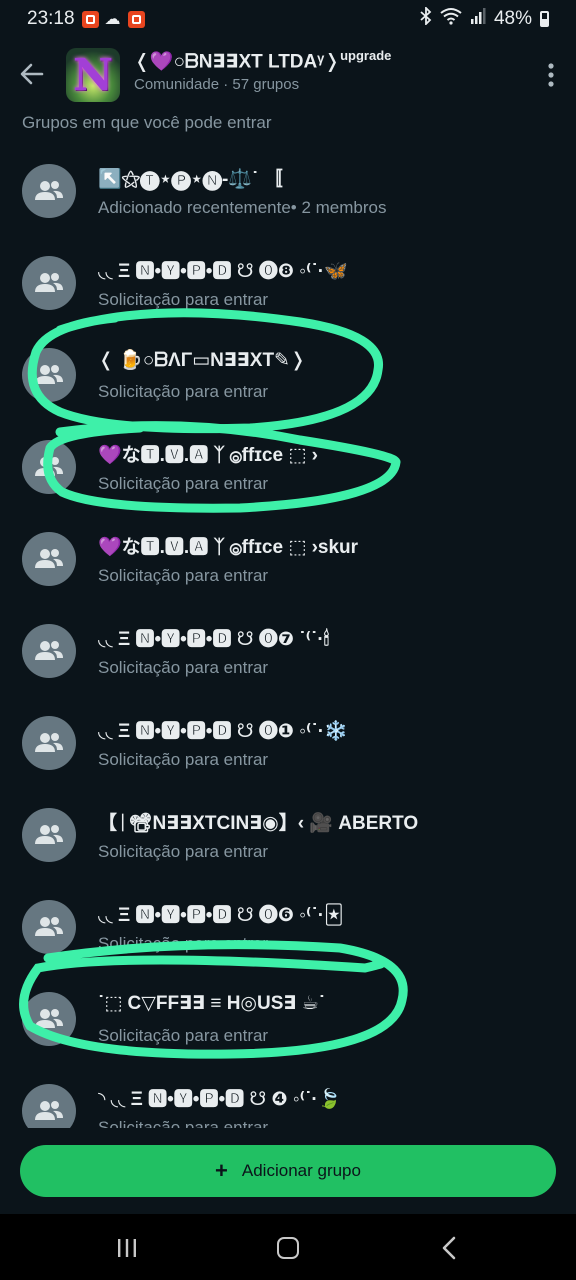 Image resolution: width=576 pixels, height=1280 pixels. I want to click on system-nav-bar, so click(288, 1247).